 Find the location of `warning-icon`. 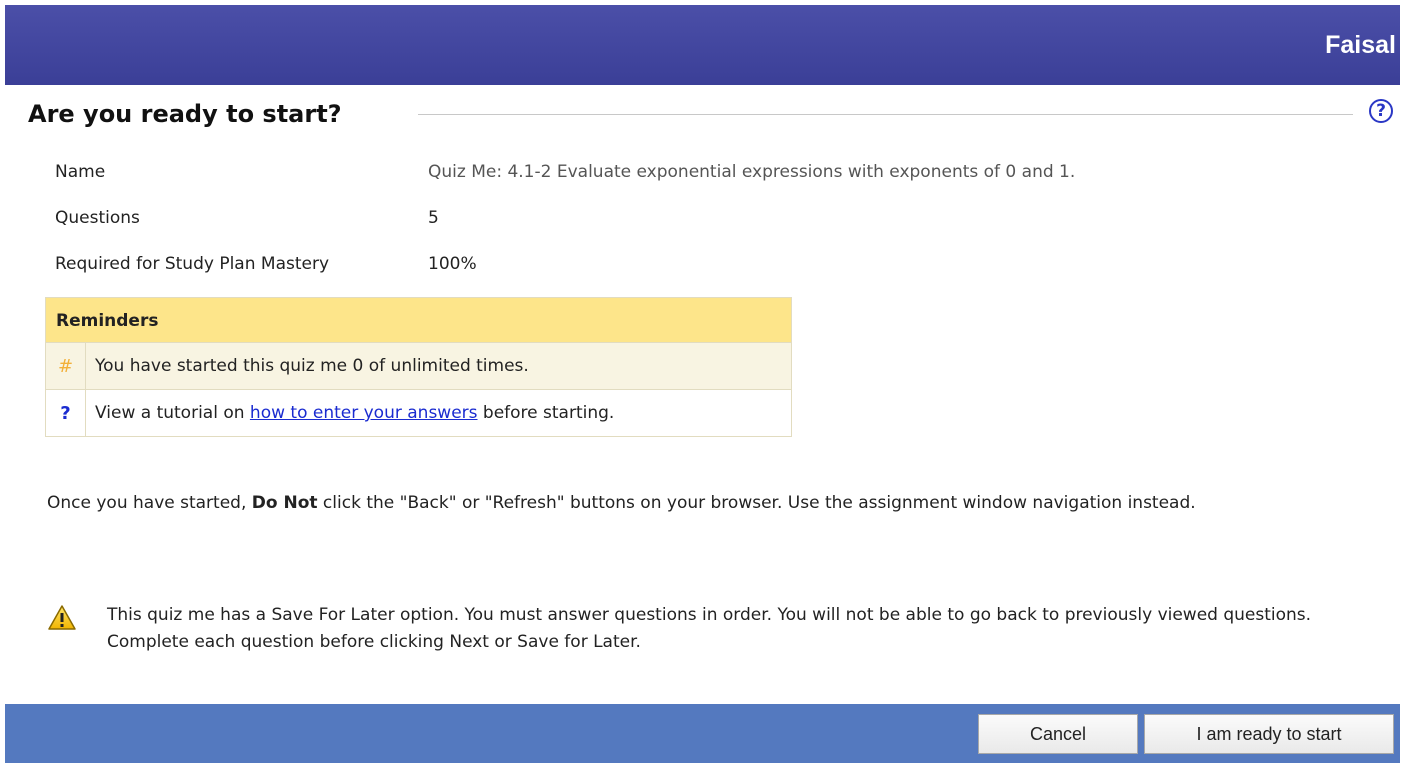

warning-icon is located at coordinates (62, 617).